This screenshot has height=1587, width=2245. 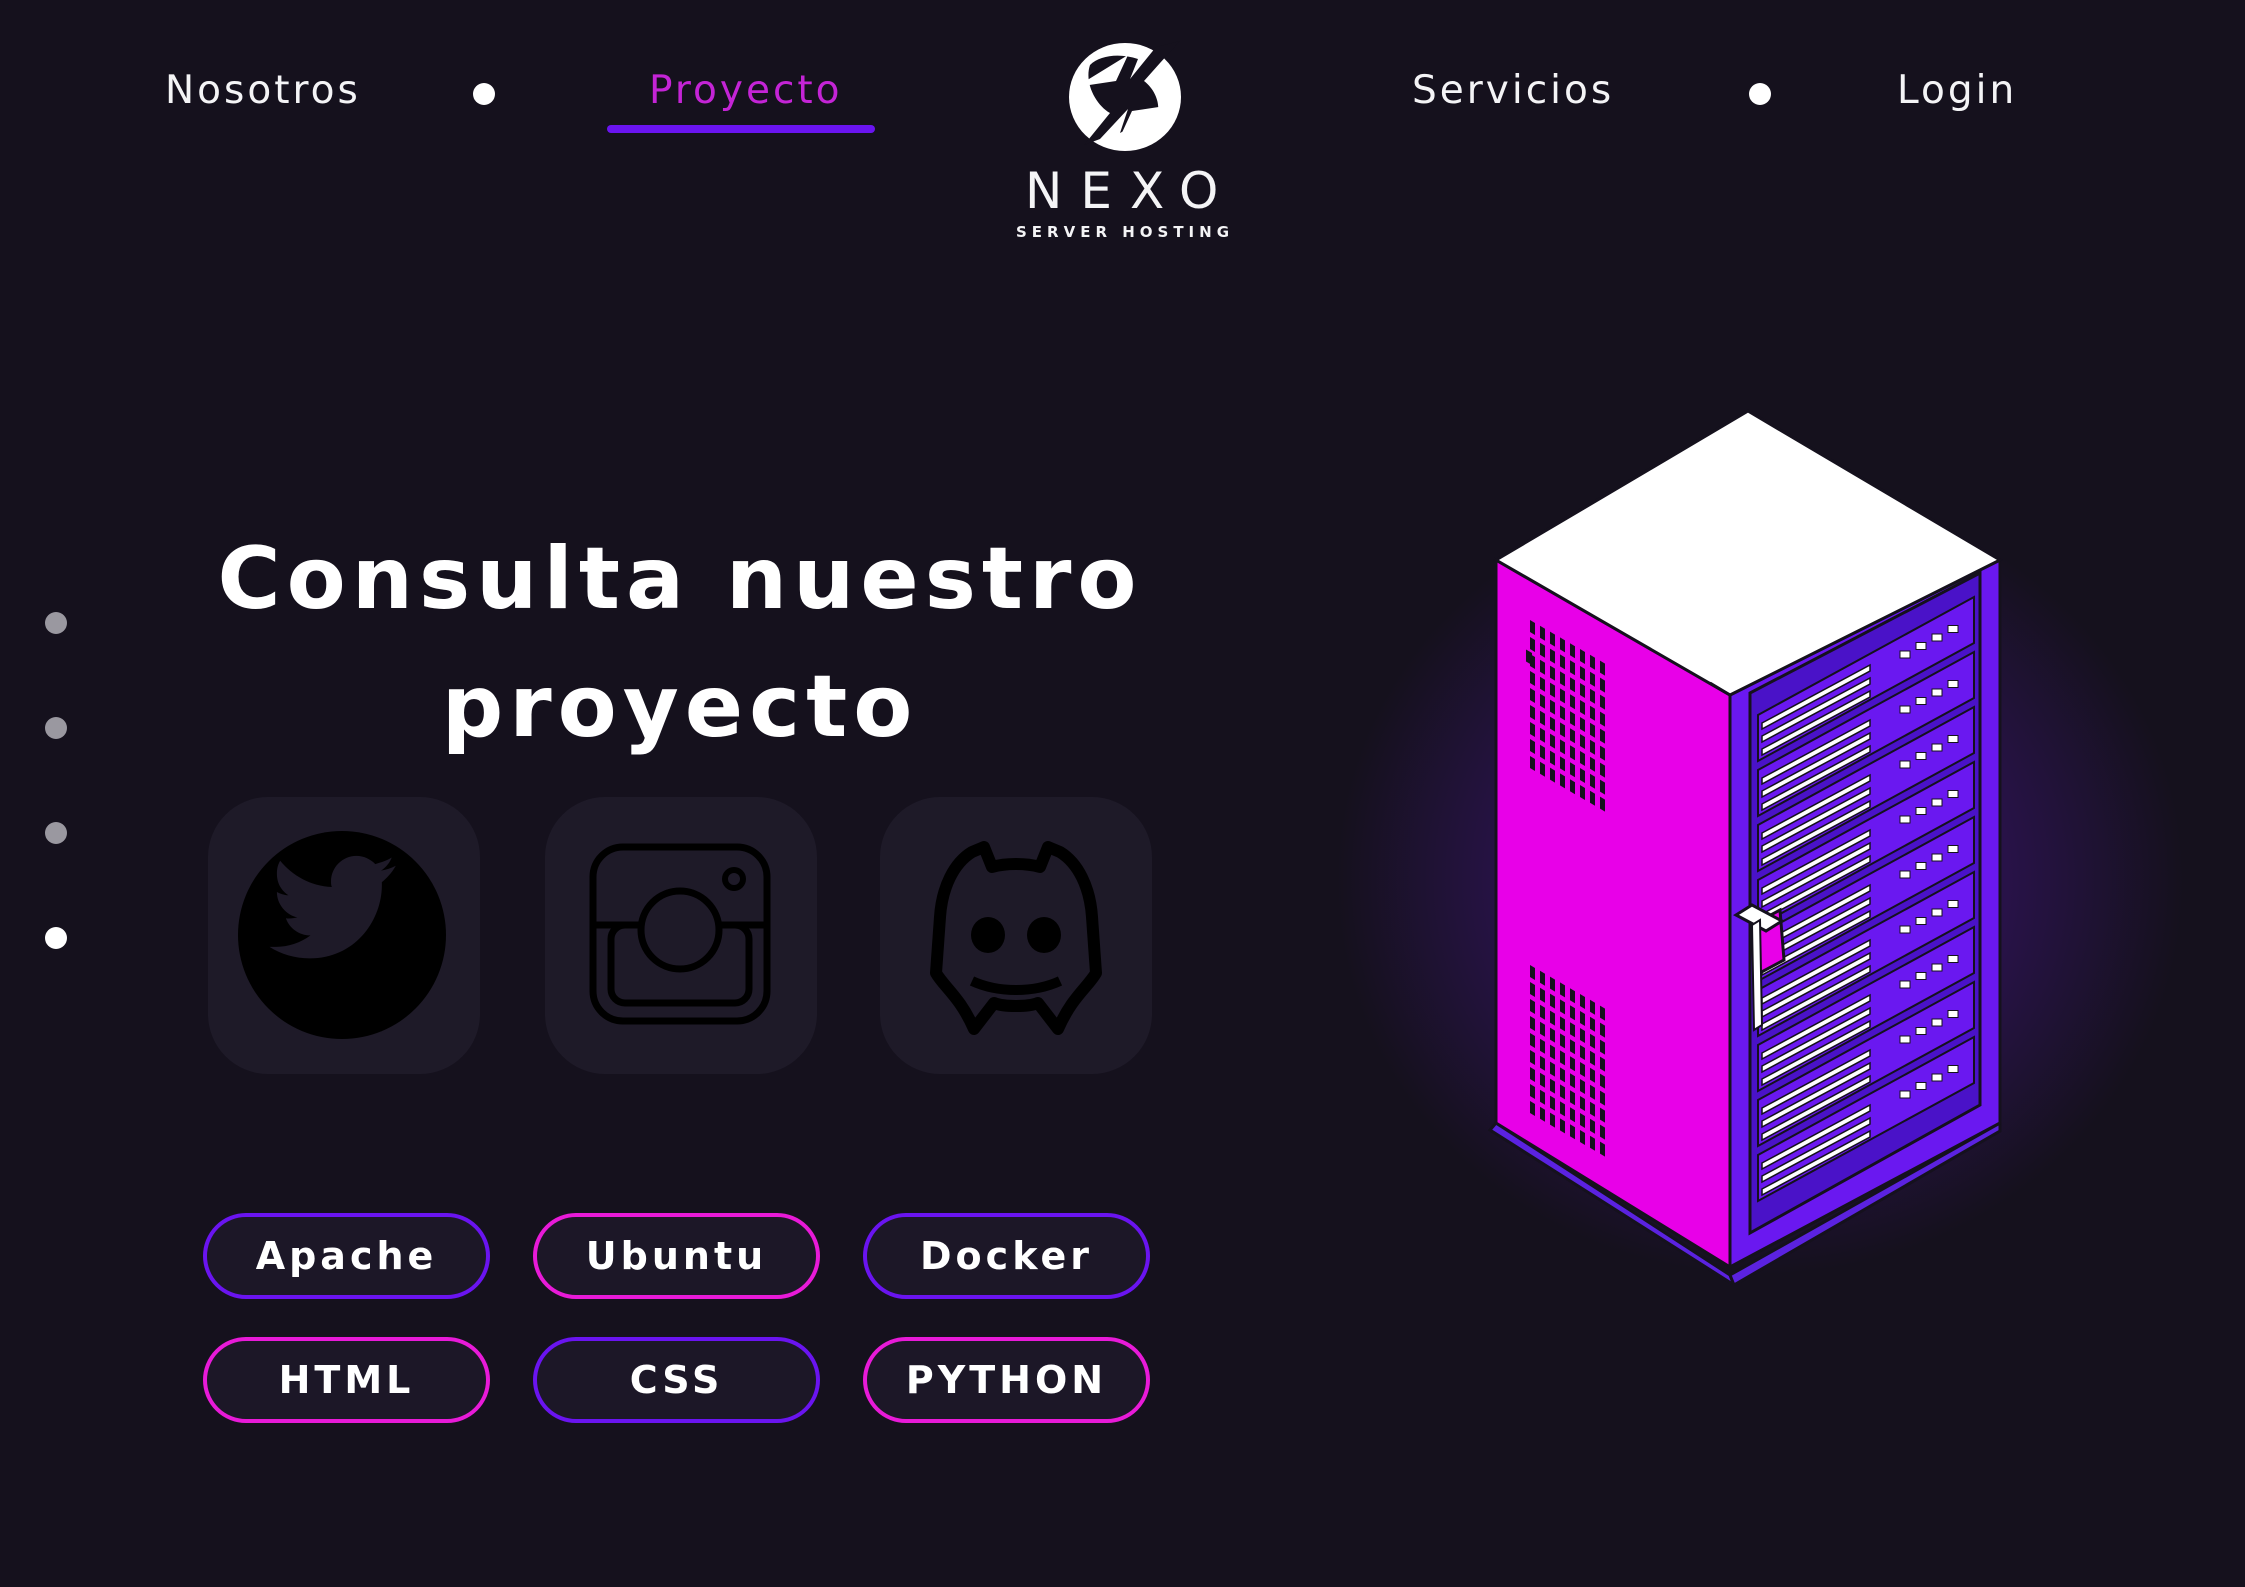 What do you see at coordinates (1745, 847) in the screenshot?
I see `server-rack-icon` at bounding box center [1745, 847].